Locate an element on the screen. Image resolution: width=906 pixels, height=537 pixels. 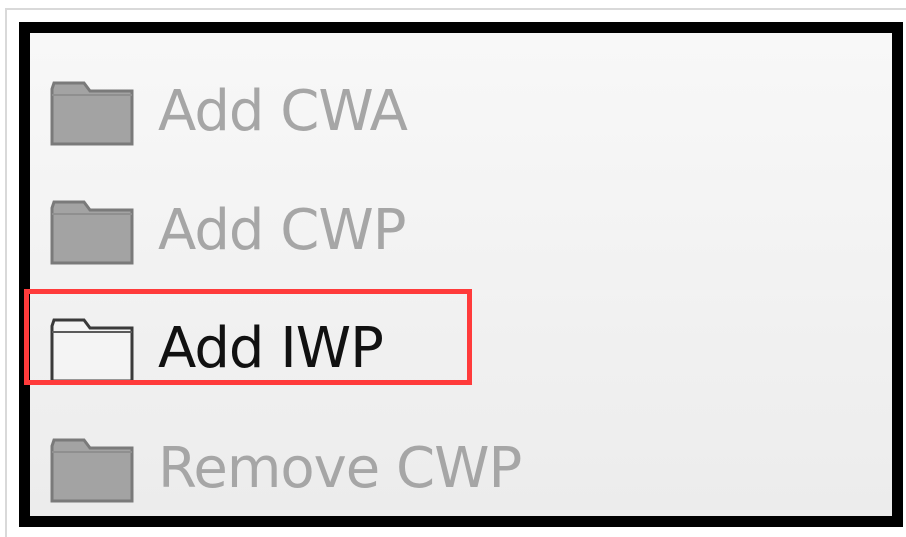
menu-item-label: Add CWA is located at coordinates (283, 111).